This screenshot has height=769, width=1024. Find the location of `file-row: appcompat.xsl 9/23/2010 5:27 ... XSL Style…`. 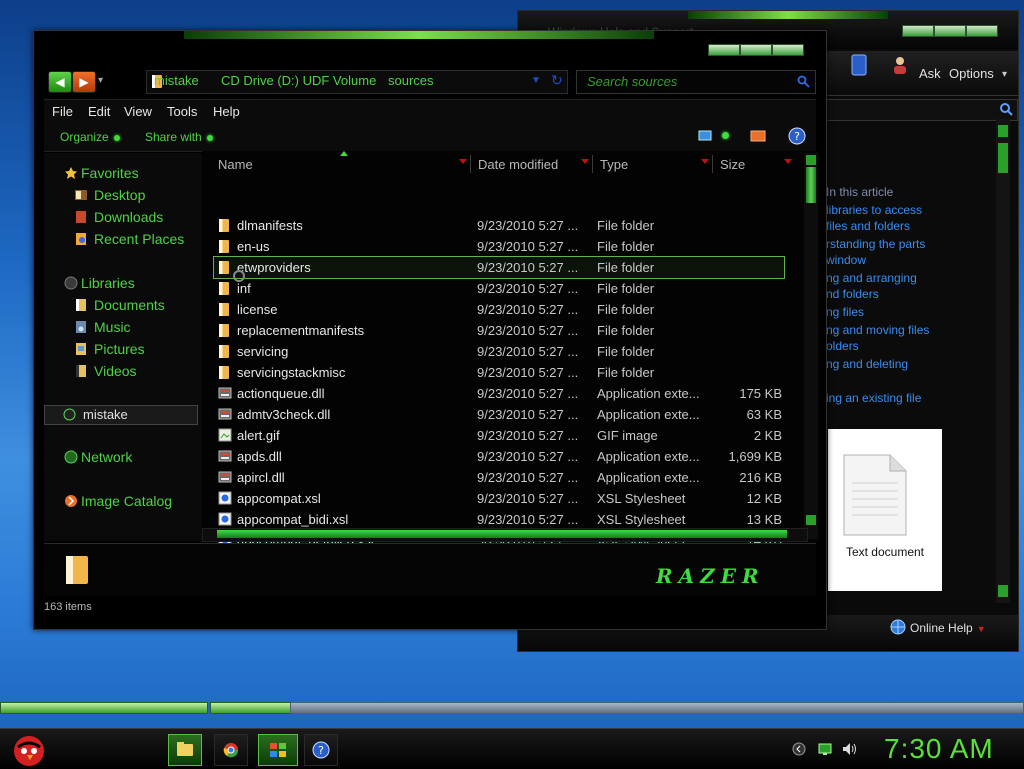

file-row: appcompat.xsl 9/23/2010 5:27 ... XSL Style… is located at coordinates (499, 498).